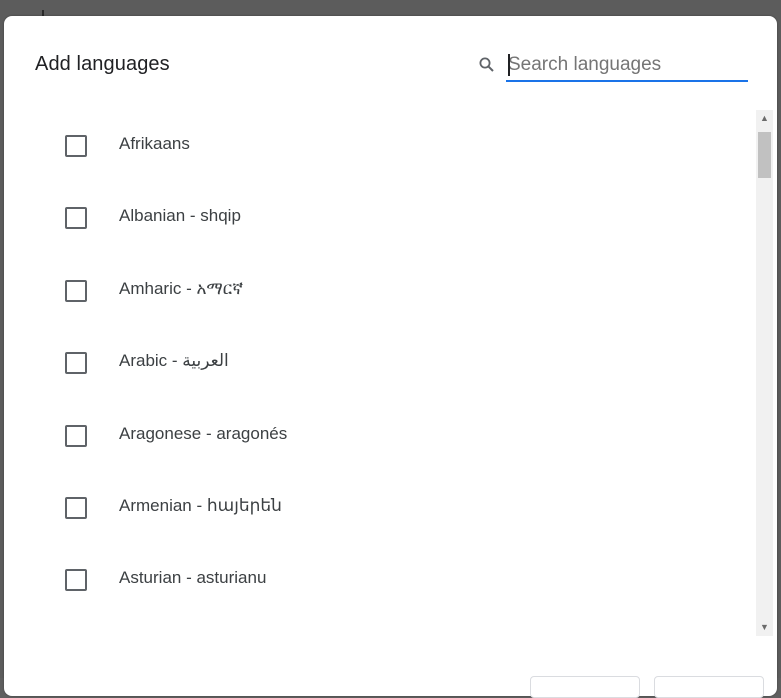  What do you see at coordinates (102, 64) in the screenshot?
I see `dialog-title: Add languages` at bounding box center [102, 64].